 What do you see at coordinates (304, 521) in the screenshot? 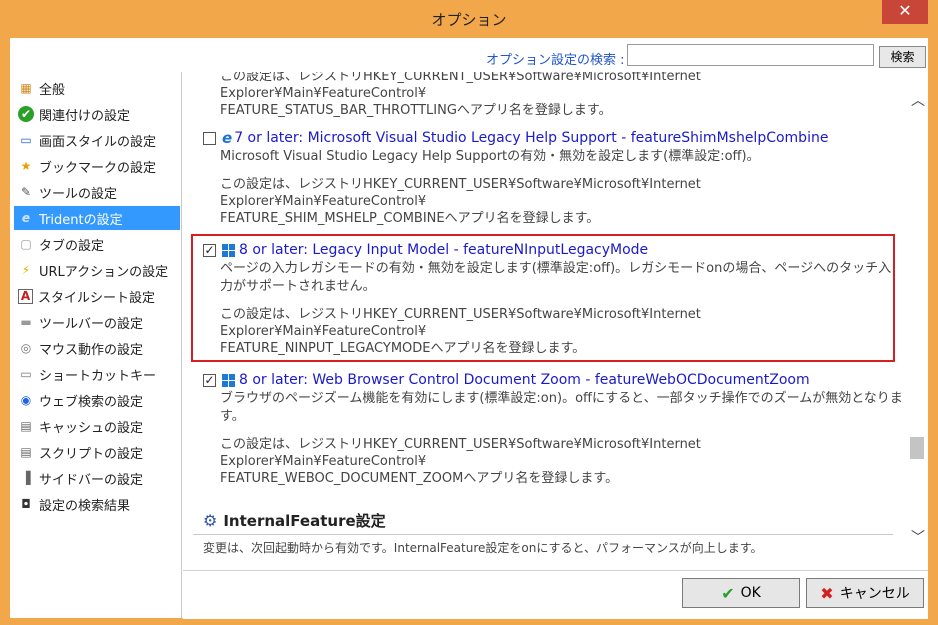
I see `section-title: InternalFeature設定` at bounding box center [304, 521].